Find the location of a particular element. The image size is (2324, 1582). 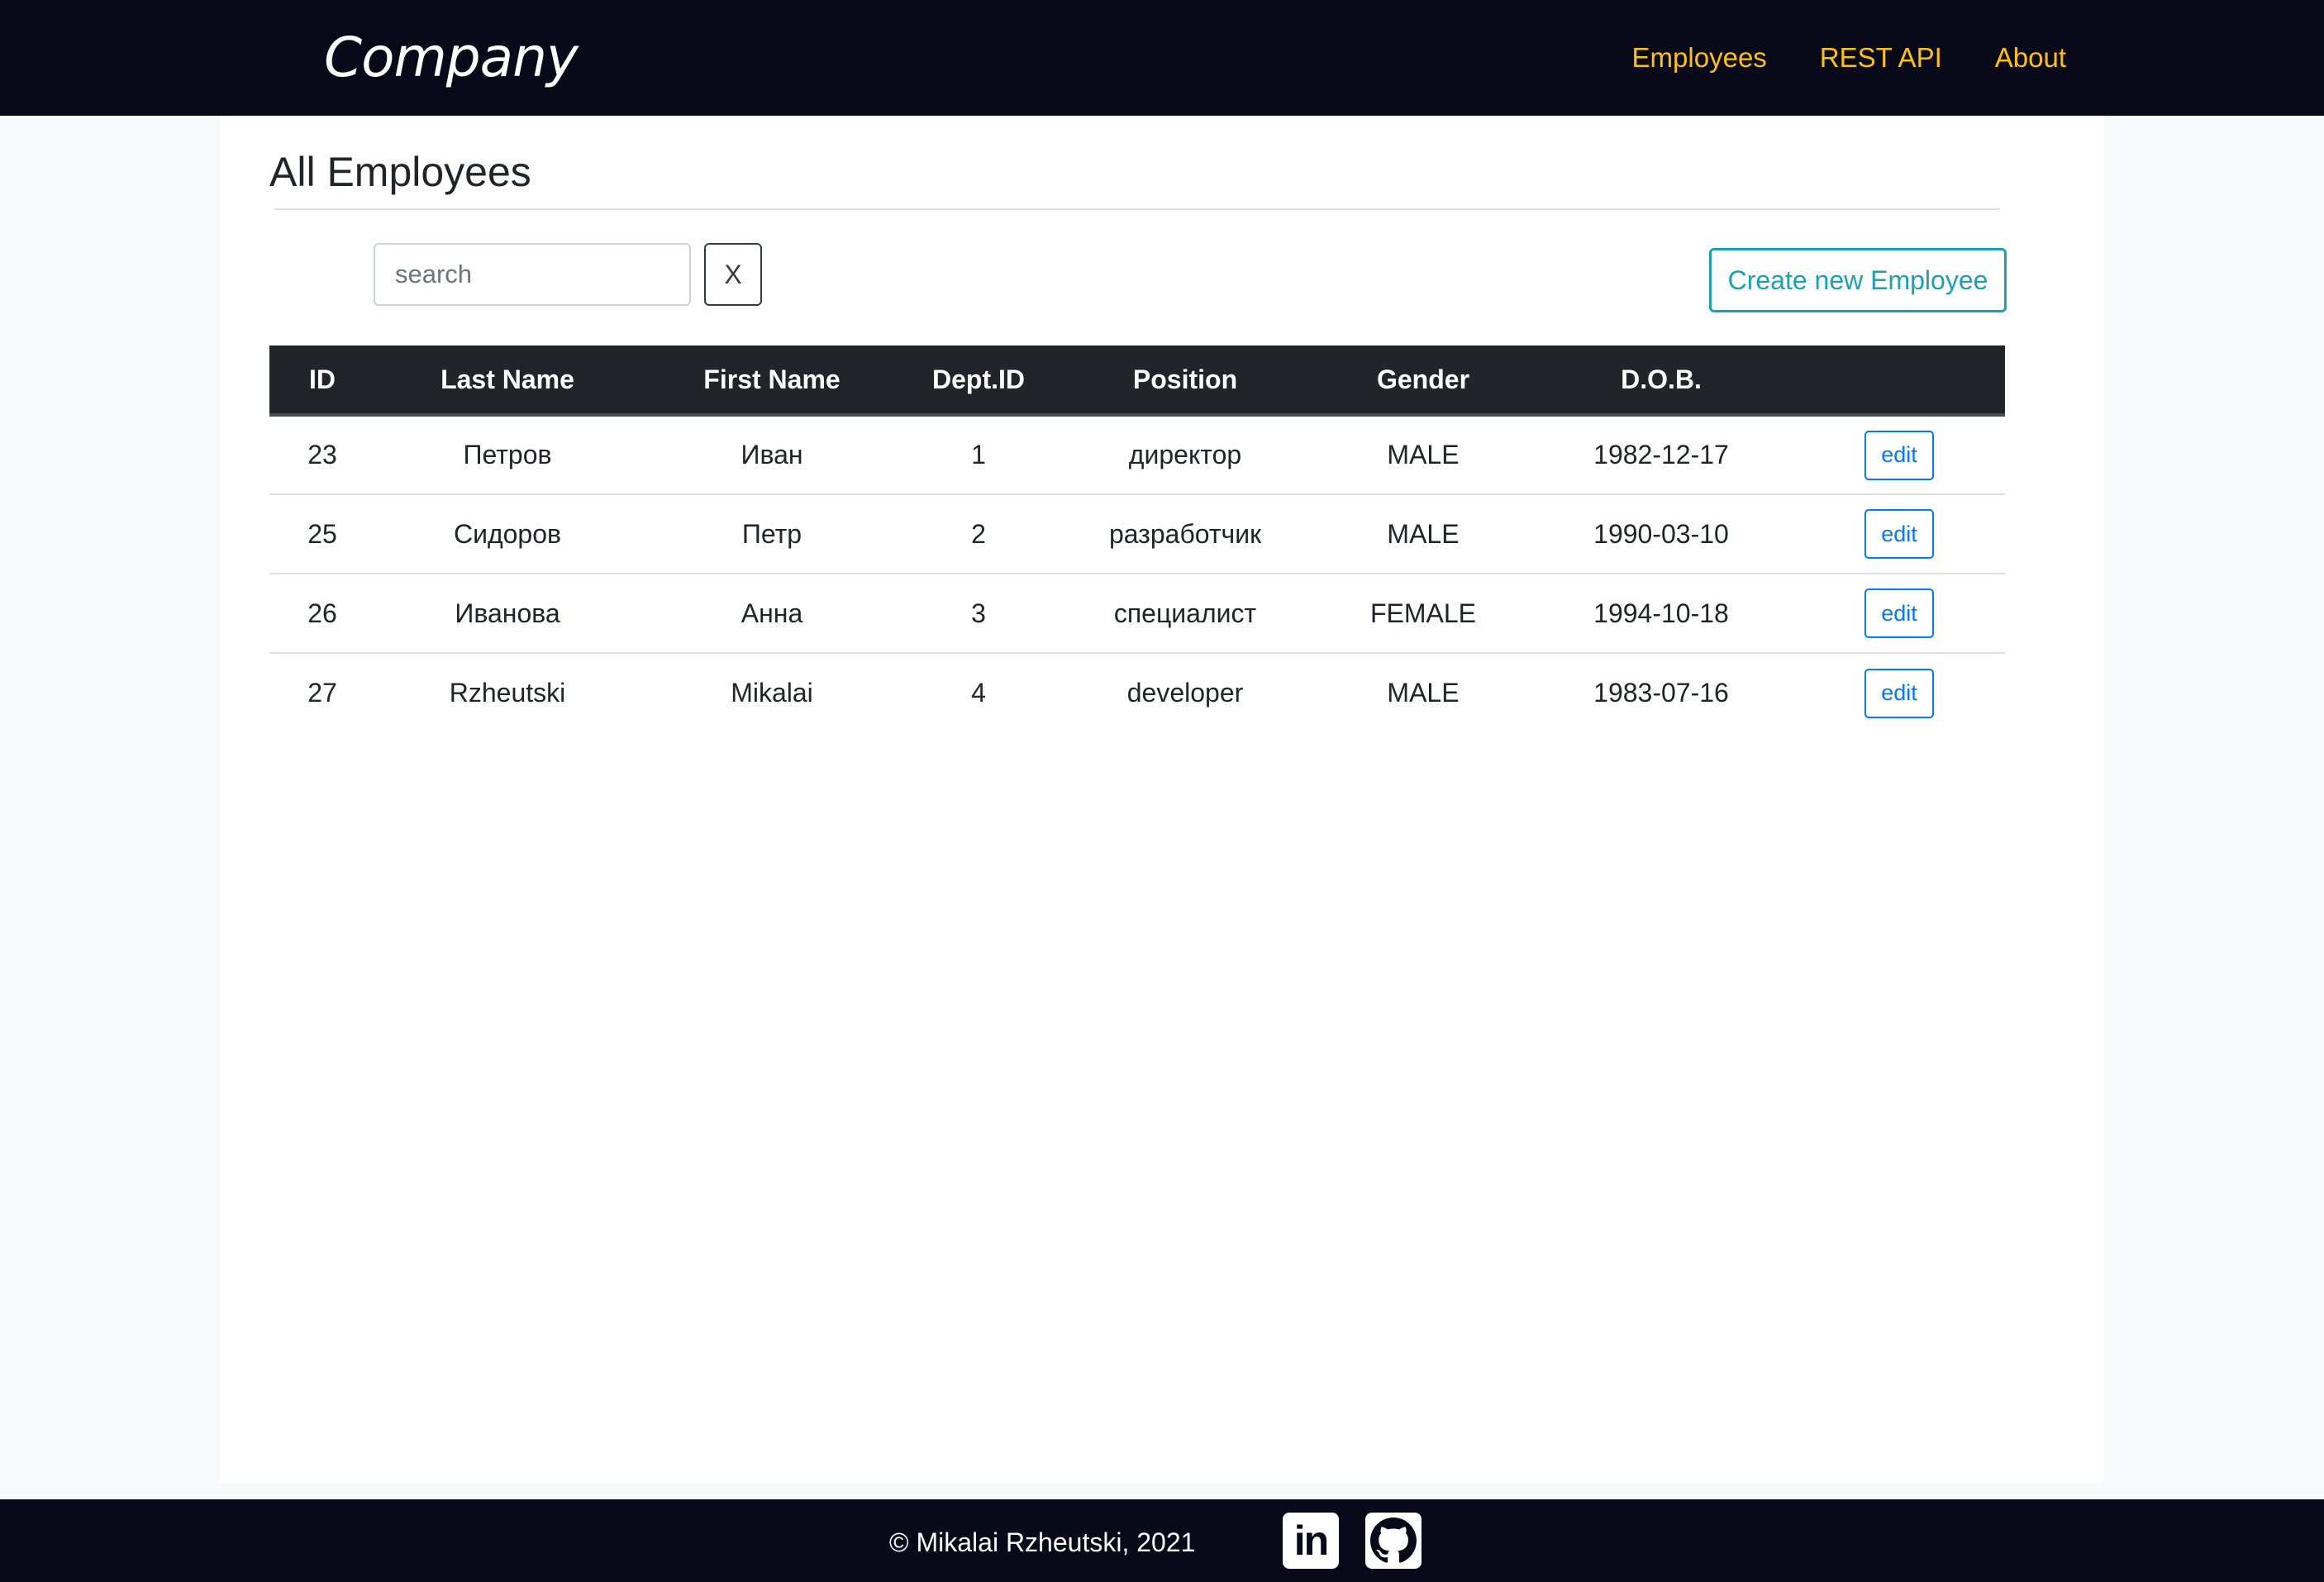

column-header-gender: Gender is located at coordinates (1423, 381).